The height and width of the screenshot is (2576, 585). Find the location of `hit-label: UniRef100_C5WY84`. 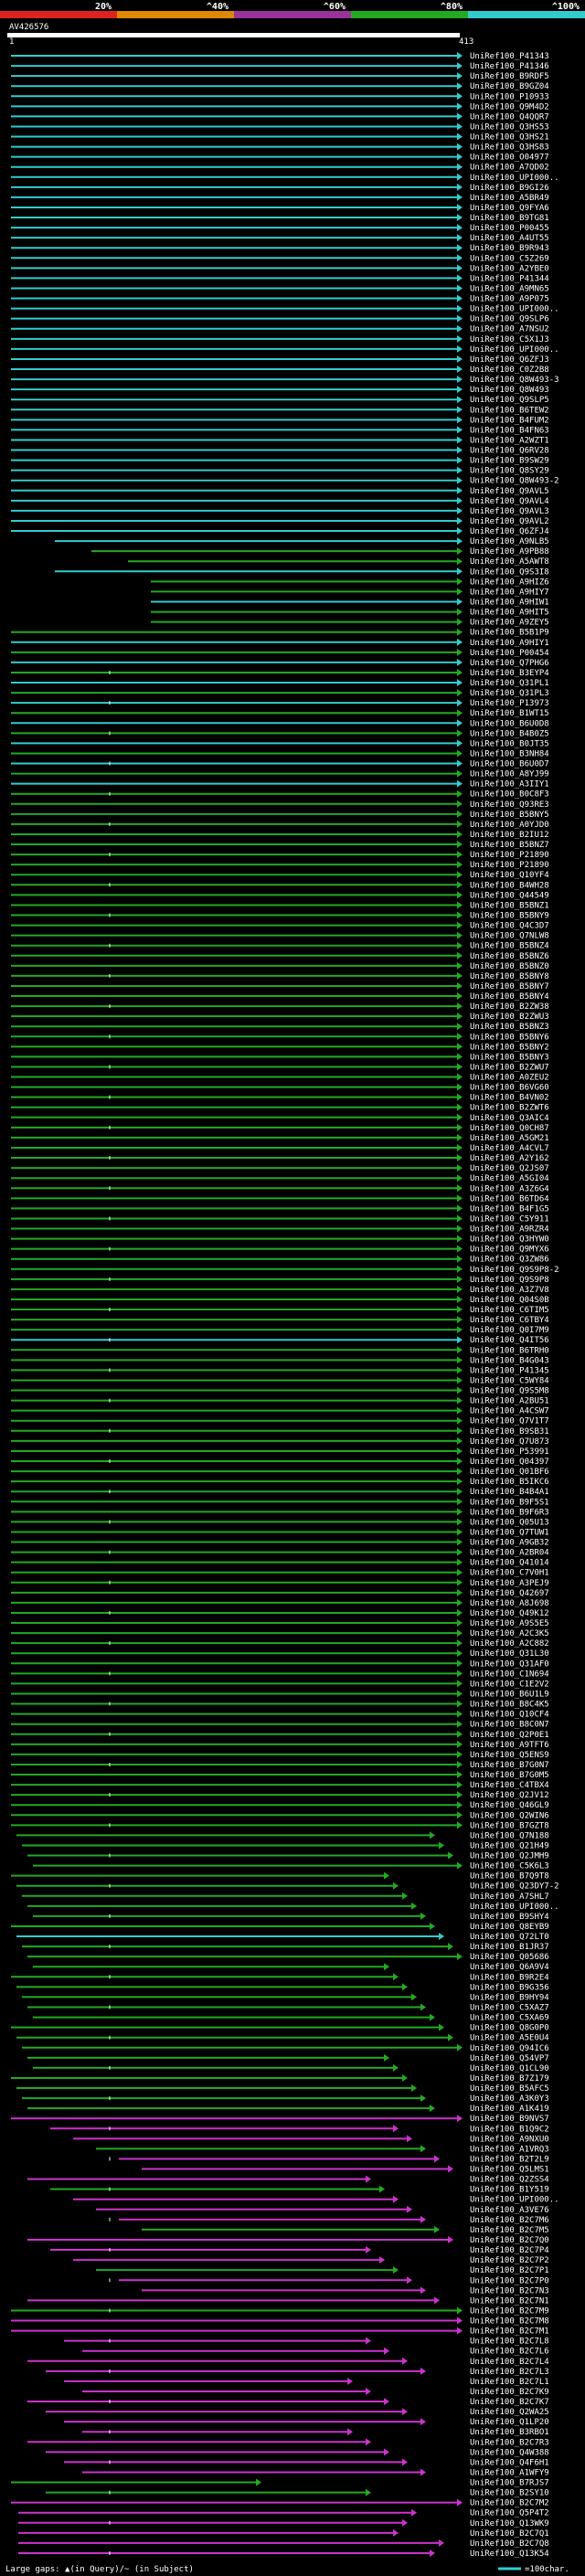

hit-label: UniRef100_C5WY84 is located at coordinates (510, 1380).